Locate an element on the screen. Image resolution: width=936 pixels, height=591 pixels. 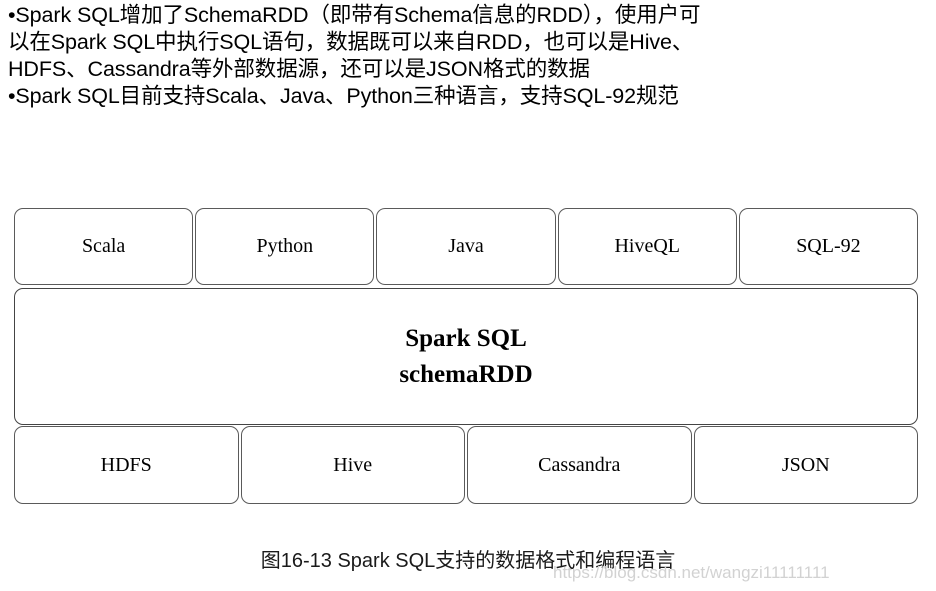
datasource-layer-row: HDFS Hive Cassandra JSON is located at coordinates (466, 465).